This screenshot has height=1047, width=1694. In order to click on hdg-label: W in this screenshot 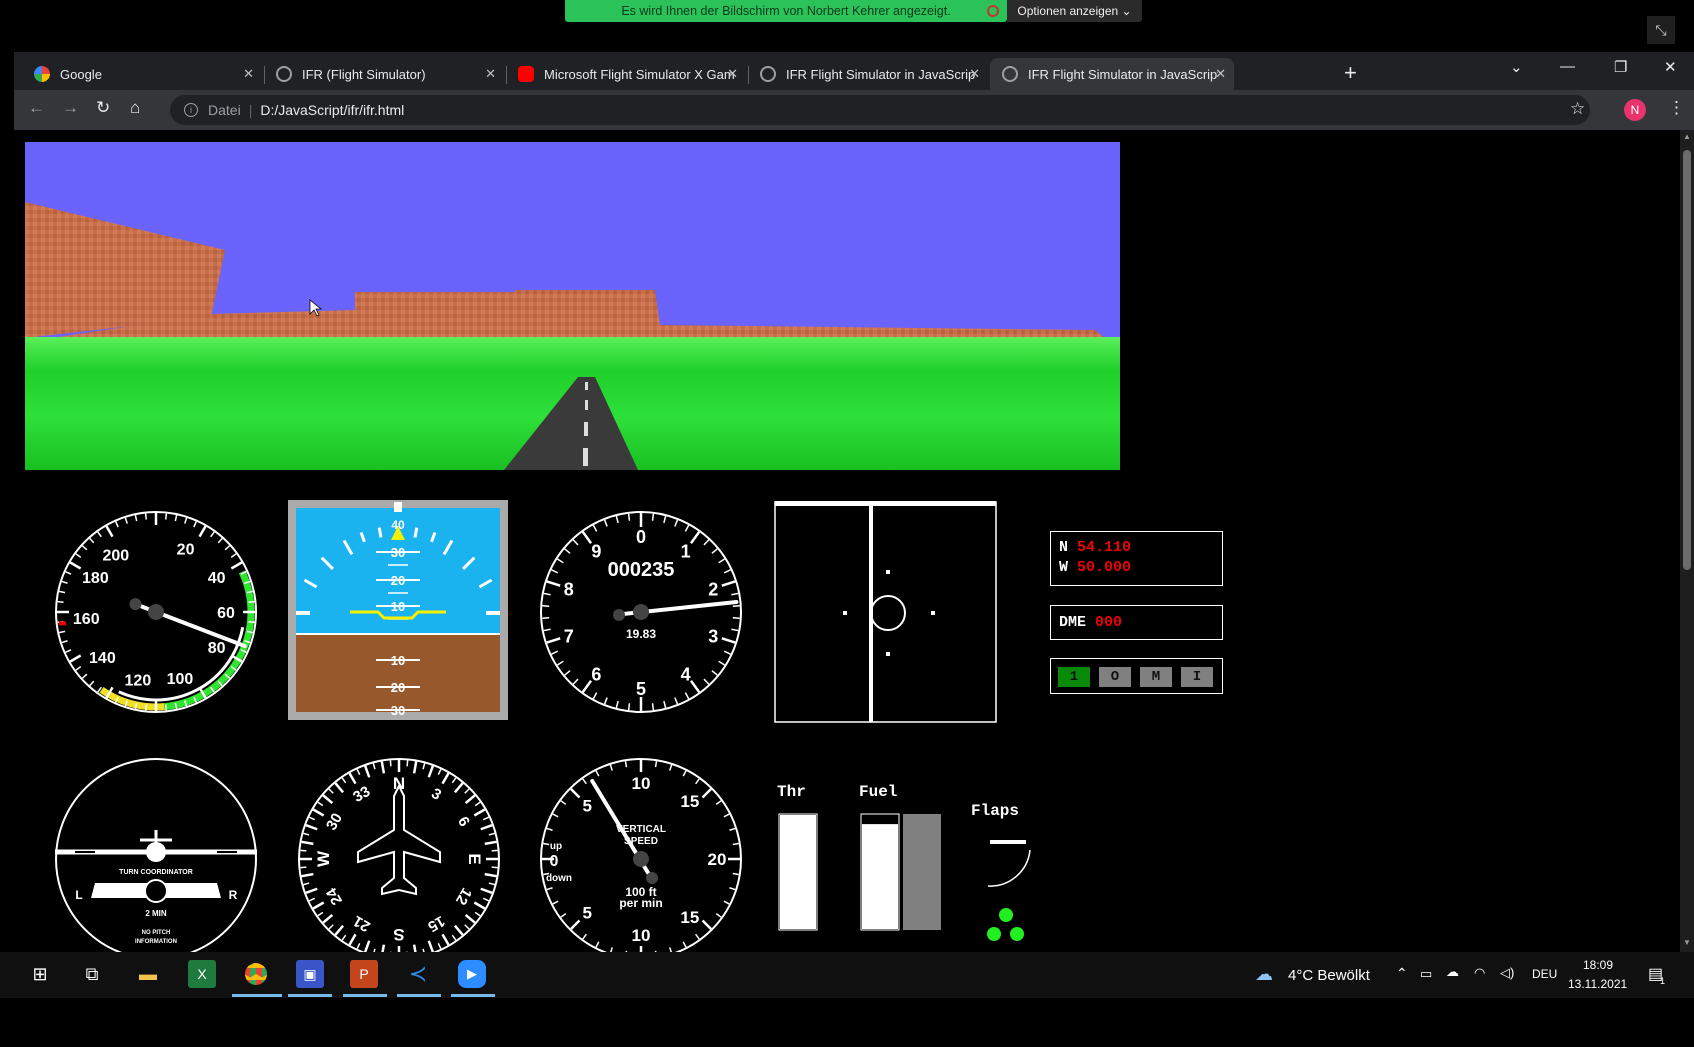, I will do `click(323, 858)`.